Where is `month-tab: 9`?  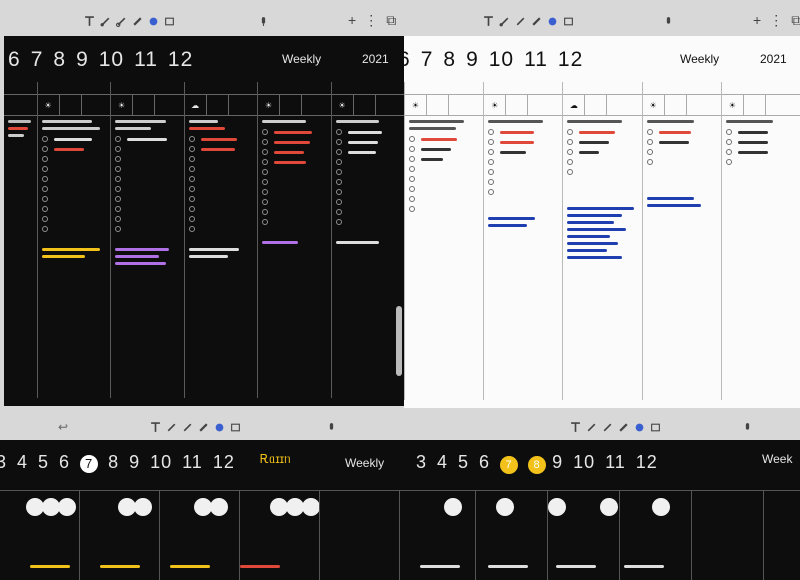
month-tab: 9 is located at coordinates (82, 60).